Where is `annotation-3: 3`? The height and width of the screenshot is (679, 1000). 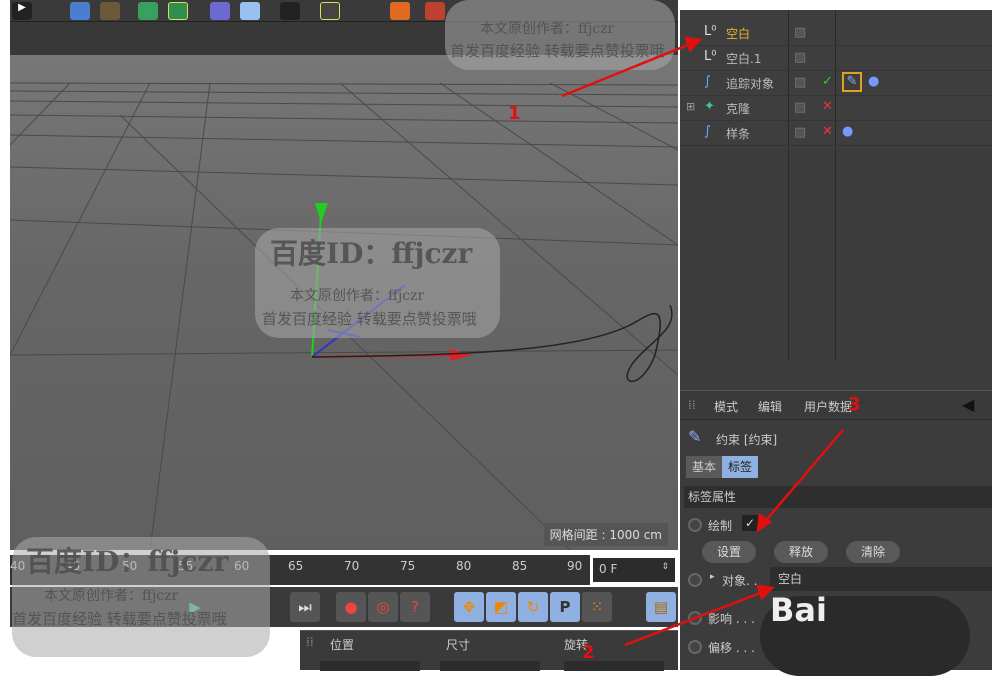 annotation-3: 3 is located at coordinates (854, 404).